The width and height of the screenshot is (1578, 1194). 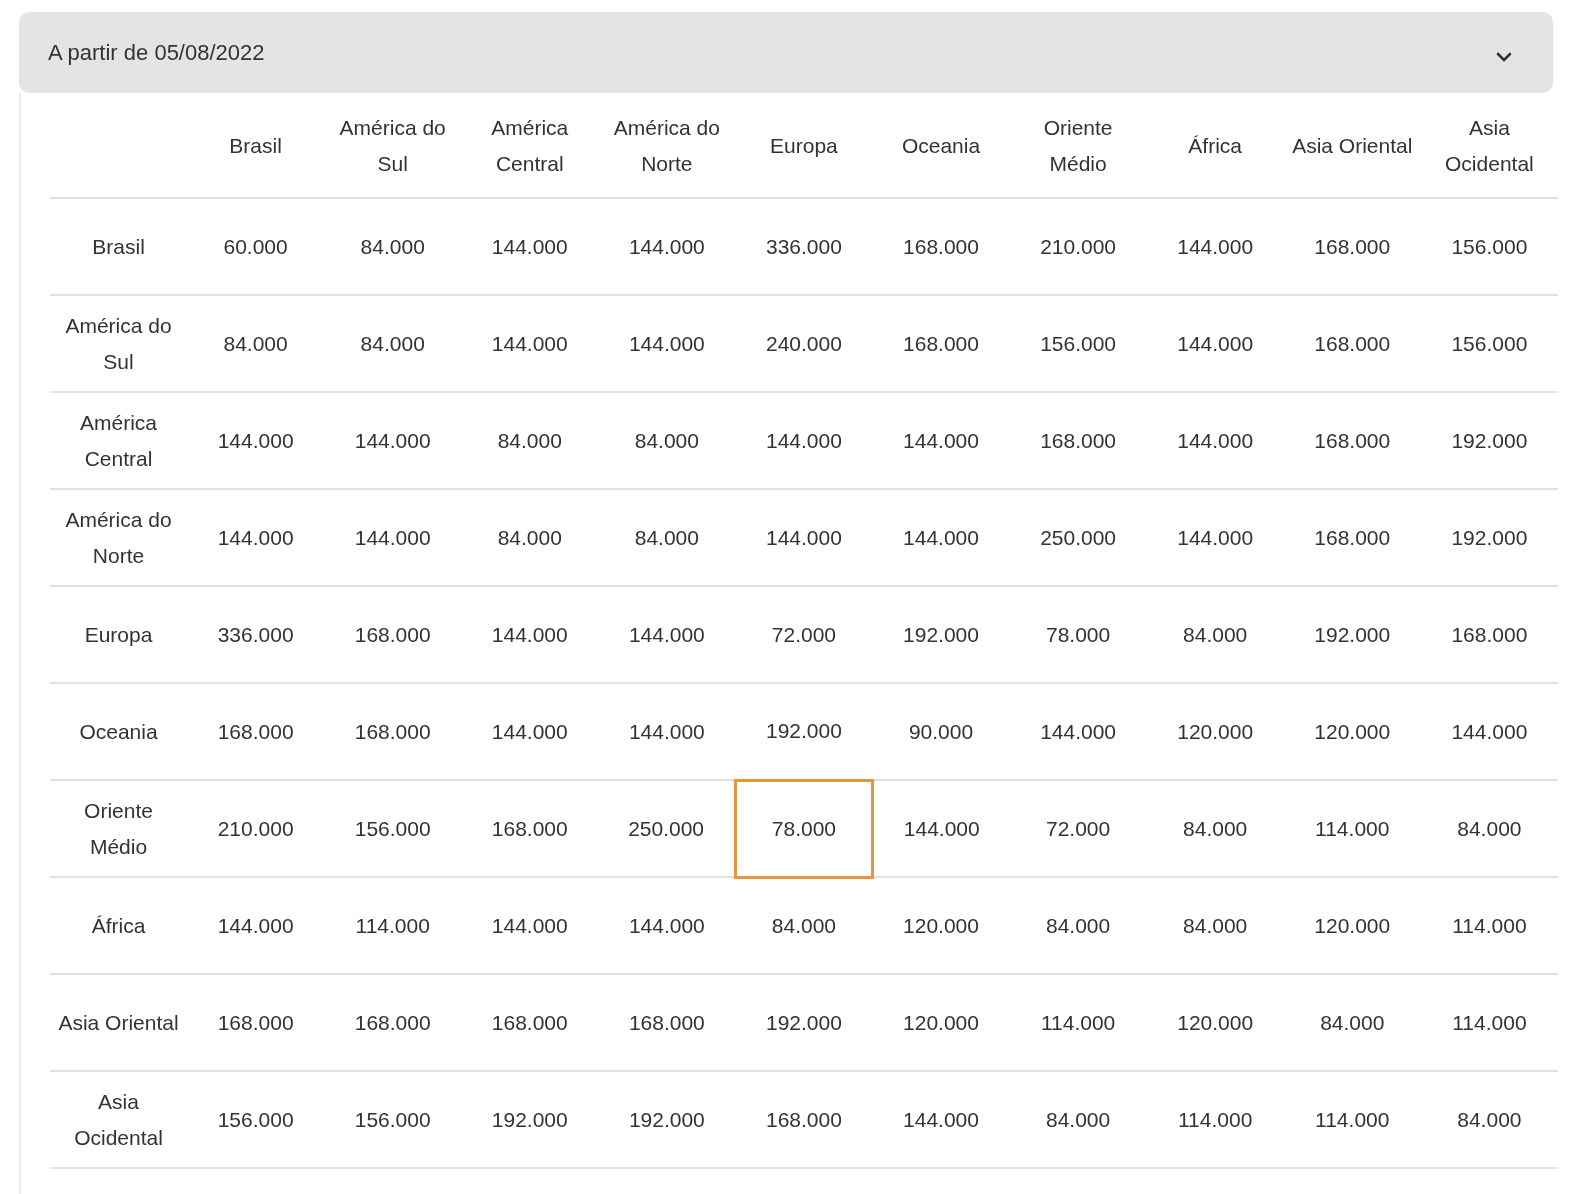 I want to click on chevron-down-icon, so click(x=1504, y=56).